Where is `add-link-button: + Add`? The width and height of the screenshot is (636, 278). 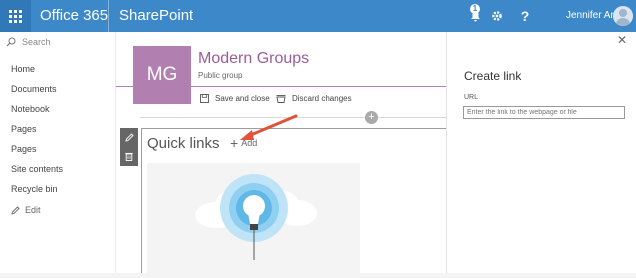
add-link-button: + Add is located at coordinates (244, 143).